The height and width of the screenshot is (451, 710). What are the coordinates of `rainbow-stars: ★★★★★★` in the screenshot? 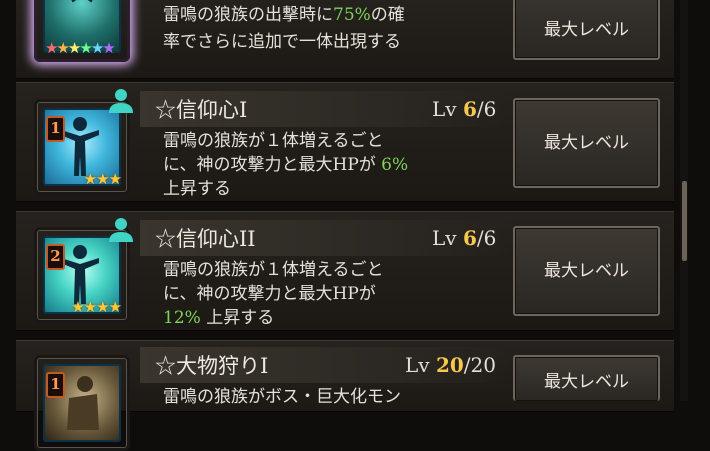 It's located at (80, 48).